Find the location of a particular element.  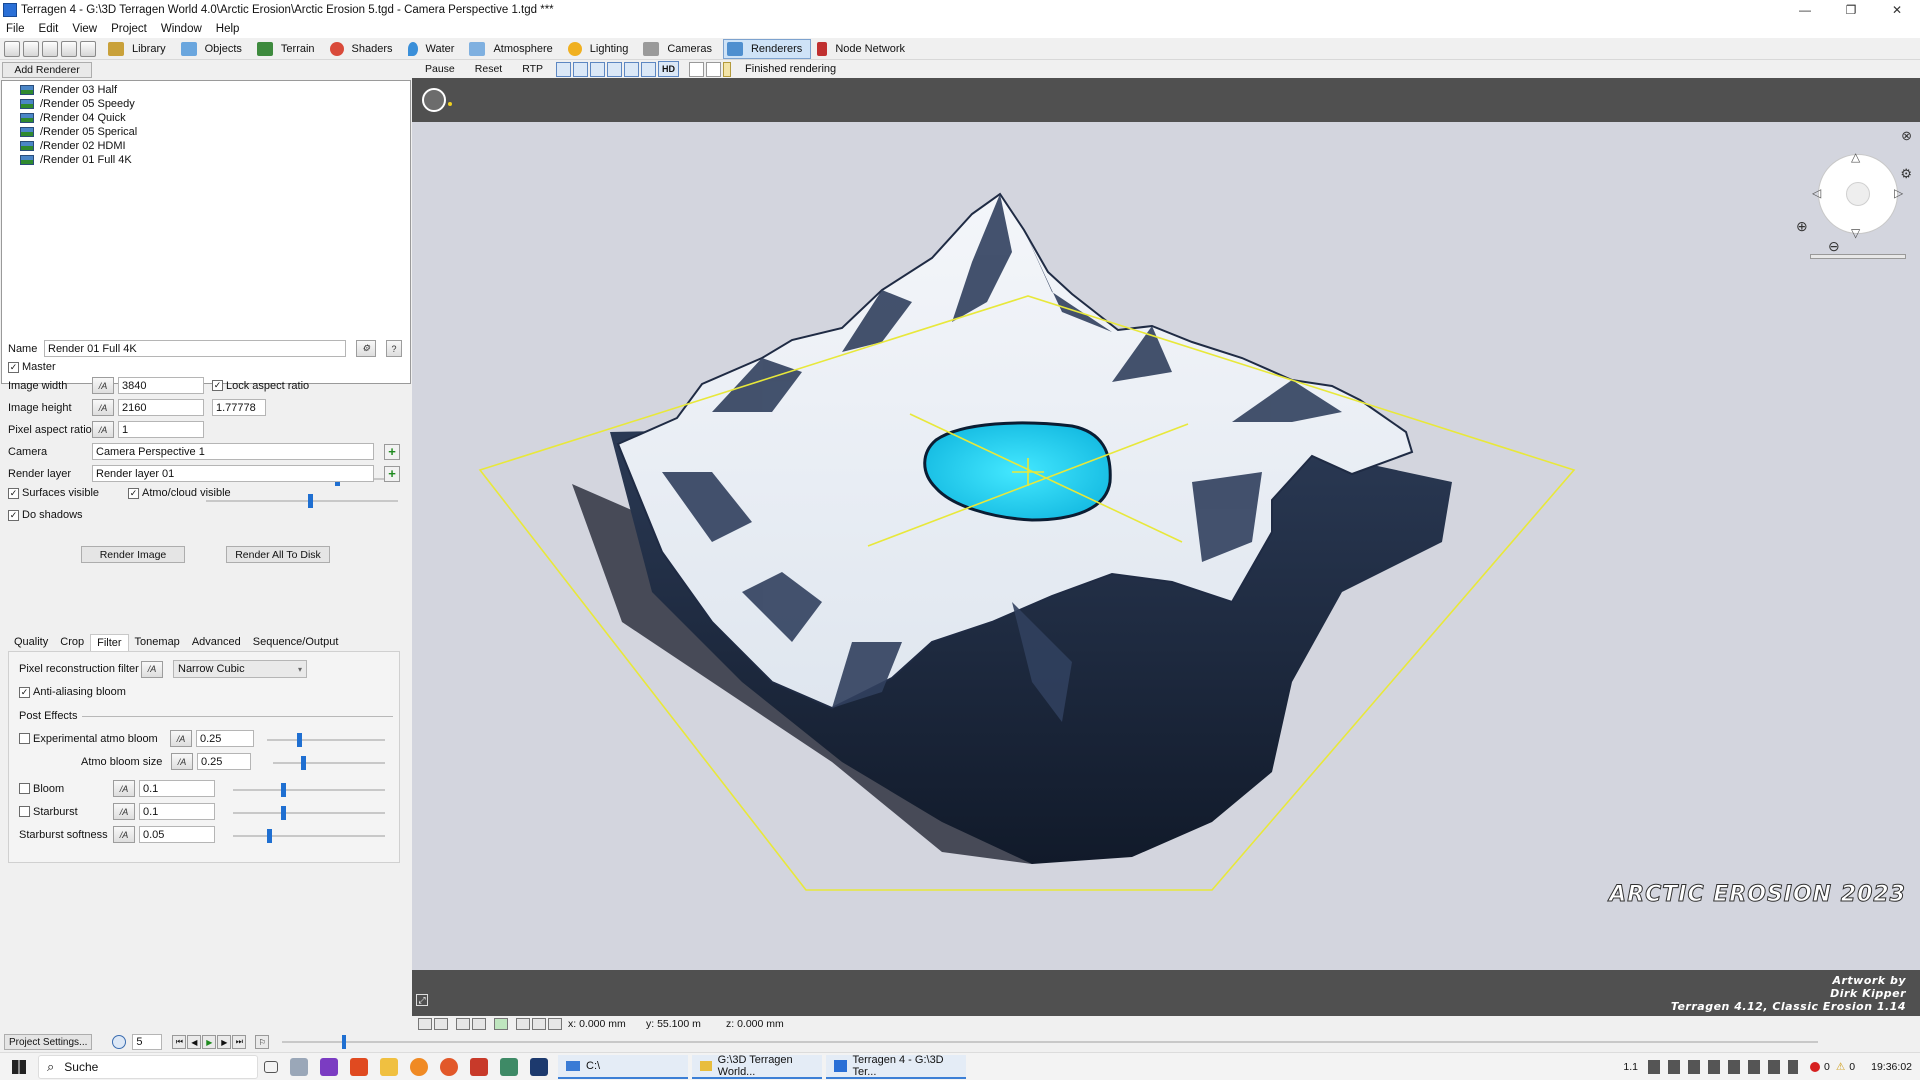

tab-sequence-output: Sequence/Output is located at coordinates (296, 642).